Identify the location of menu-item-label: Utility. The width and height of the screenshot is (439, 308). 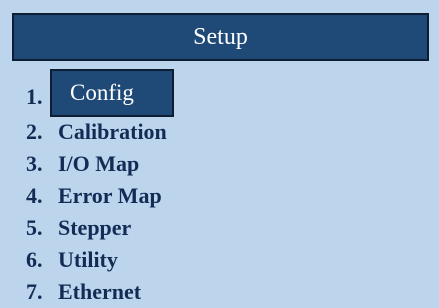
(88, 259).